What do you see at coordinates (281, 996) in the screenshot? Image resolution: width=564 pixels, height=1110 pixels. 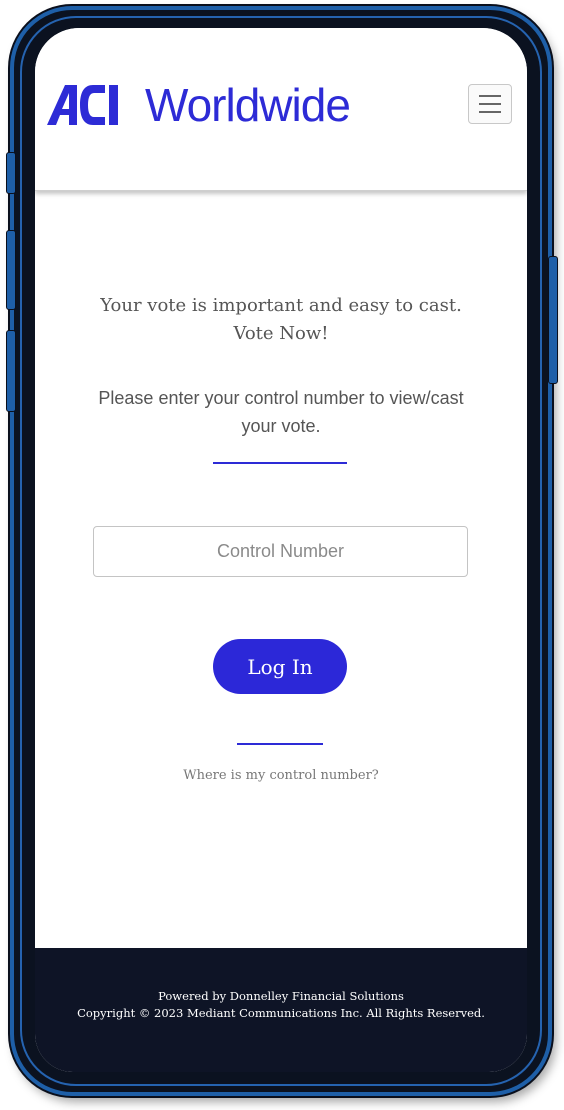 I see `powered-by-text: Powered by Donnelley Financial Solutions` at bounding box center [281, 996].